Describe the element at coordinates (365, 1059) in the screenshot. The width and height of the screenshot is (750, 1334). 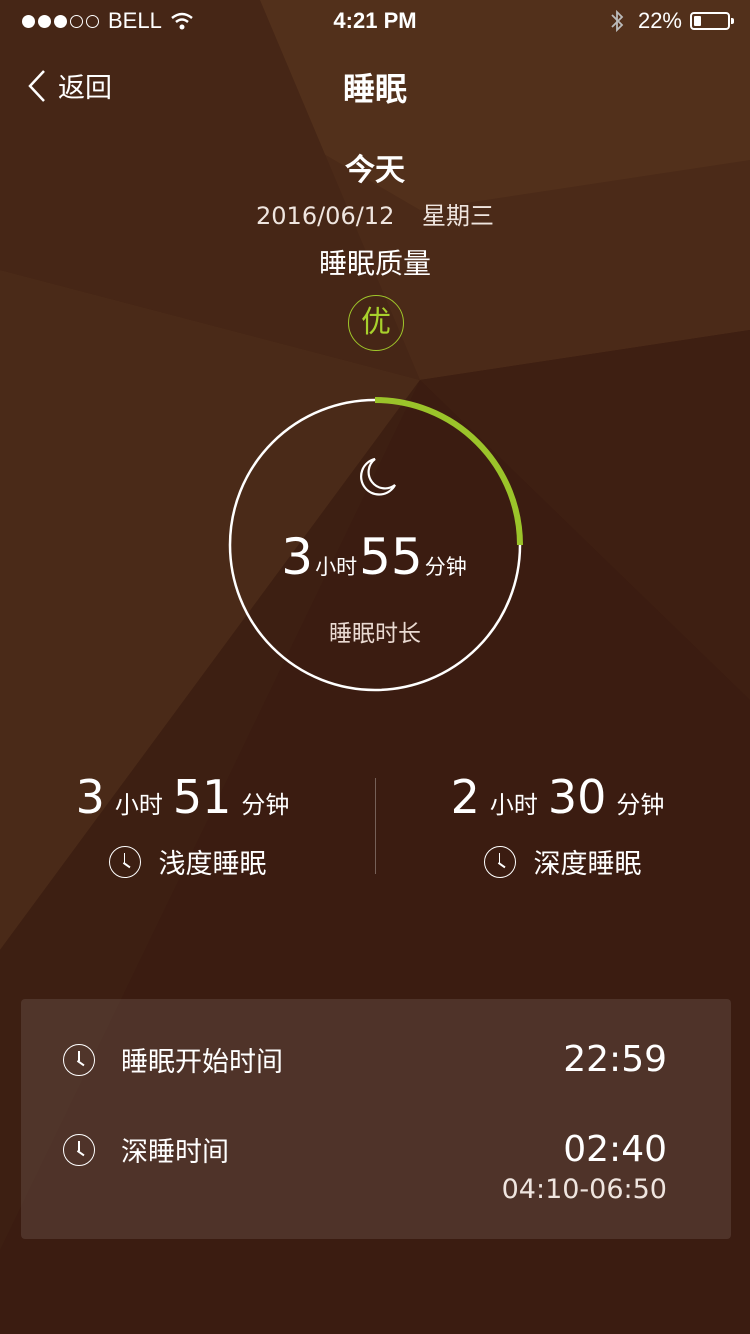
I see `sleep-start-row: 睡眠开始时间 22:59` at that location.